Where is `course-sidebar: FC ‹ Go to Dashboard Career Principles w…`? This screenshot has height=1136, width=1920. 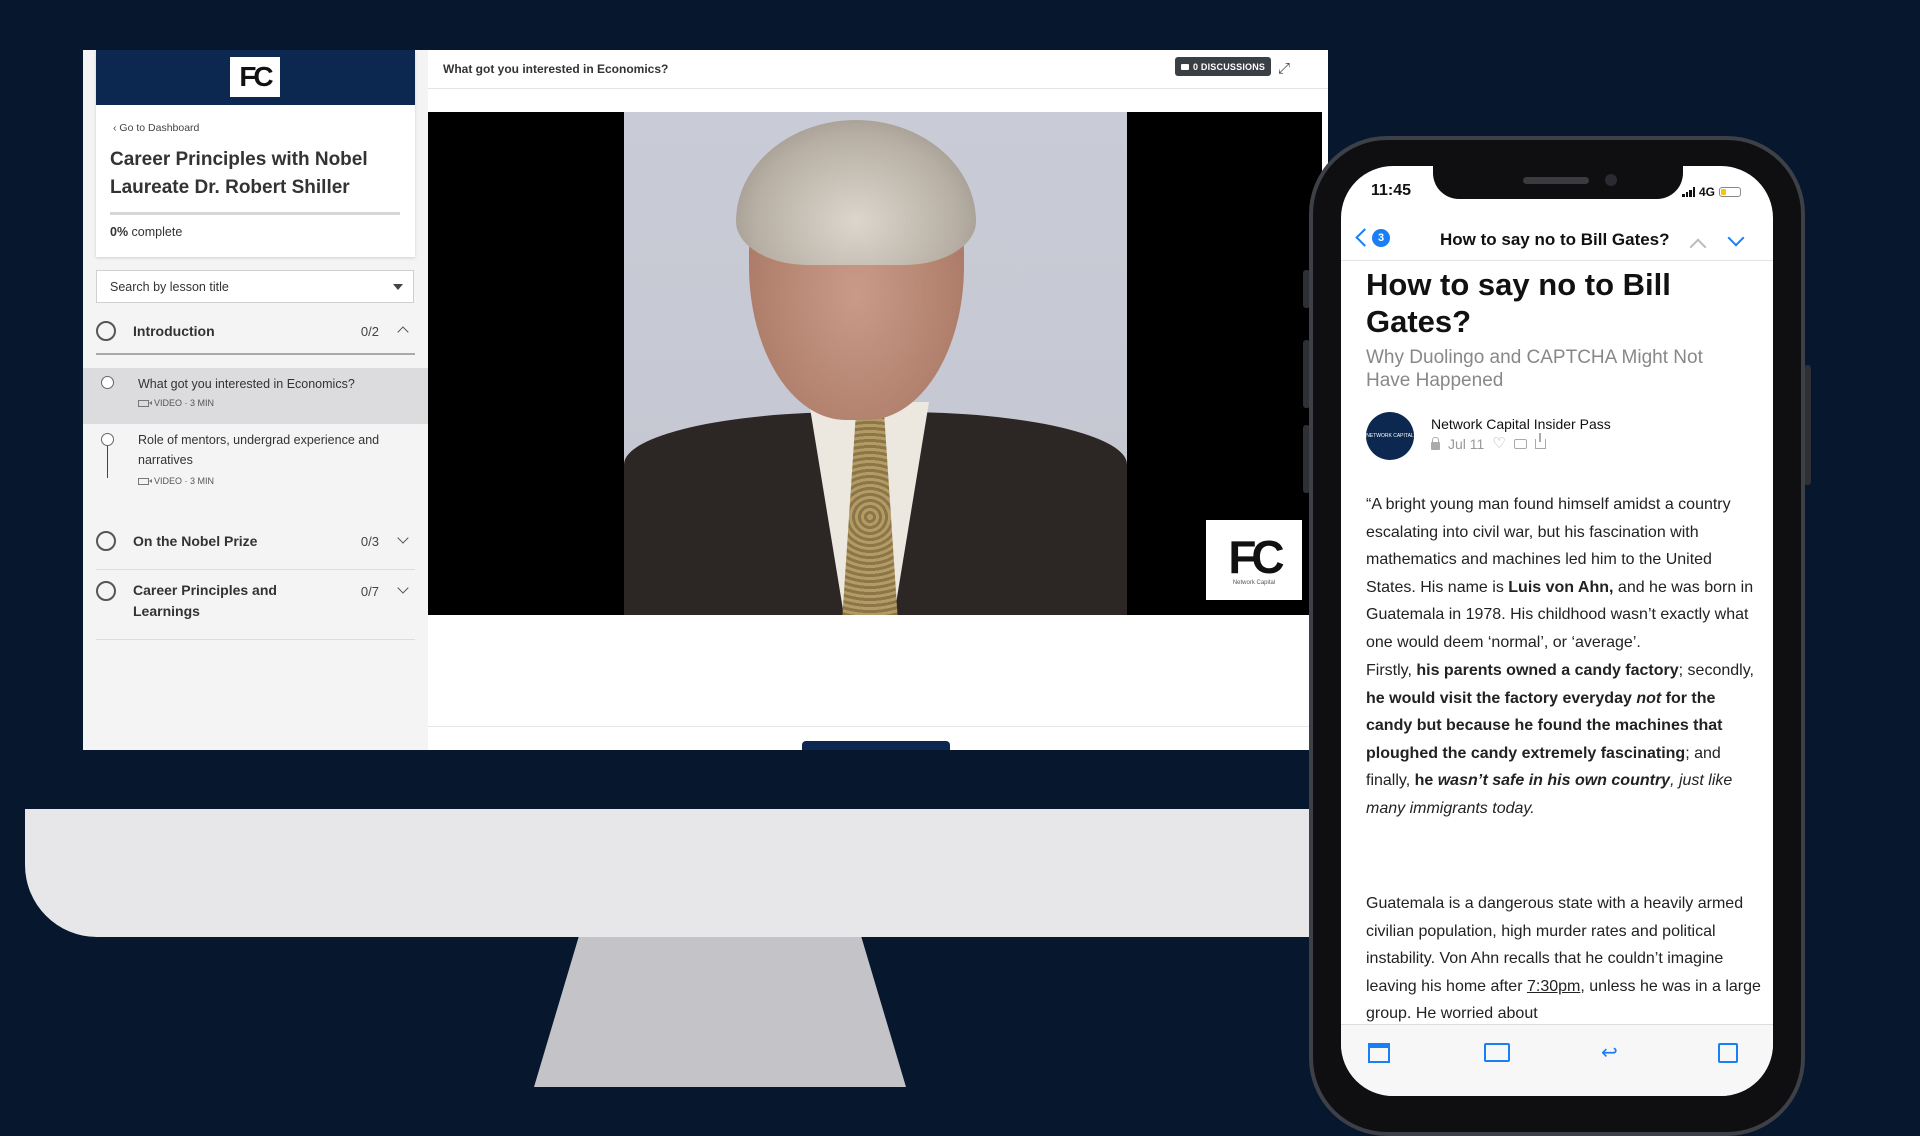 course-sidebar: FC ‹ Go to Dashboard Career Principles w… is located at coordinates (255, 400).